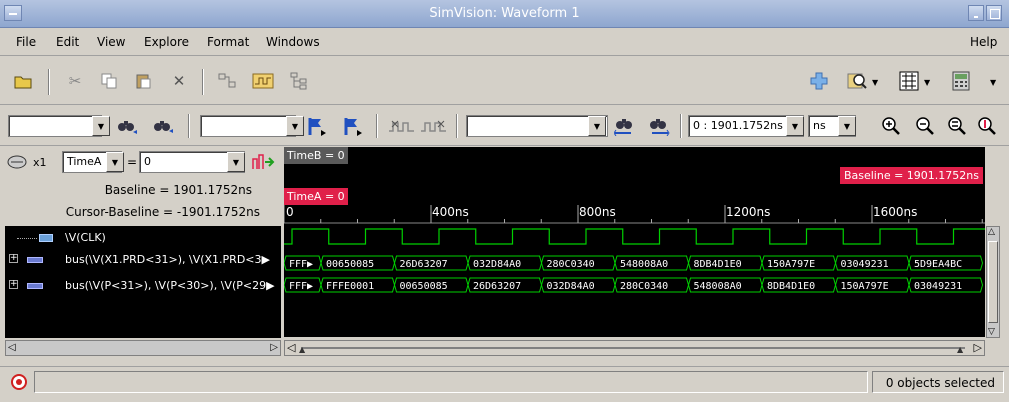 The width and height of the screenshot is (1009, 402). I want to click on bus-value: 032D84A0, so click(497, 264).